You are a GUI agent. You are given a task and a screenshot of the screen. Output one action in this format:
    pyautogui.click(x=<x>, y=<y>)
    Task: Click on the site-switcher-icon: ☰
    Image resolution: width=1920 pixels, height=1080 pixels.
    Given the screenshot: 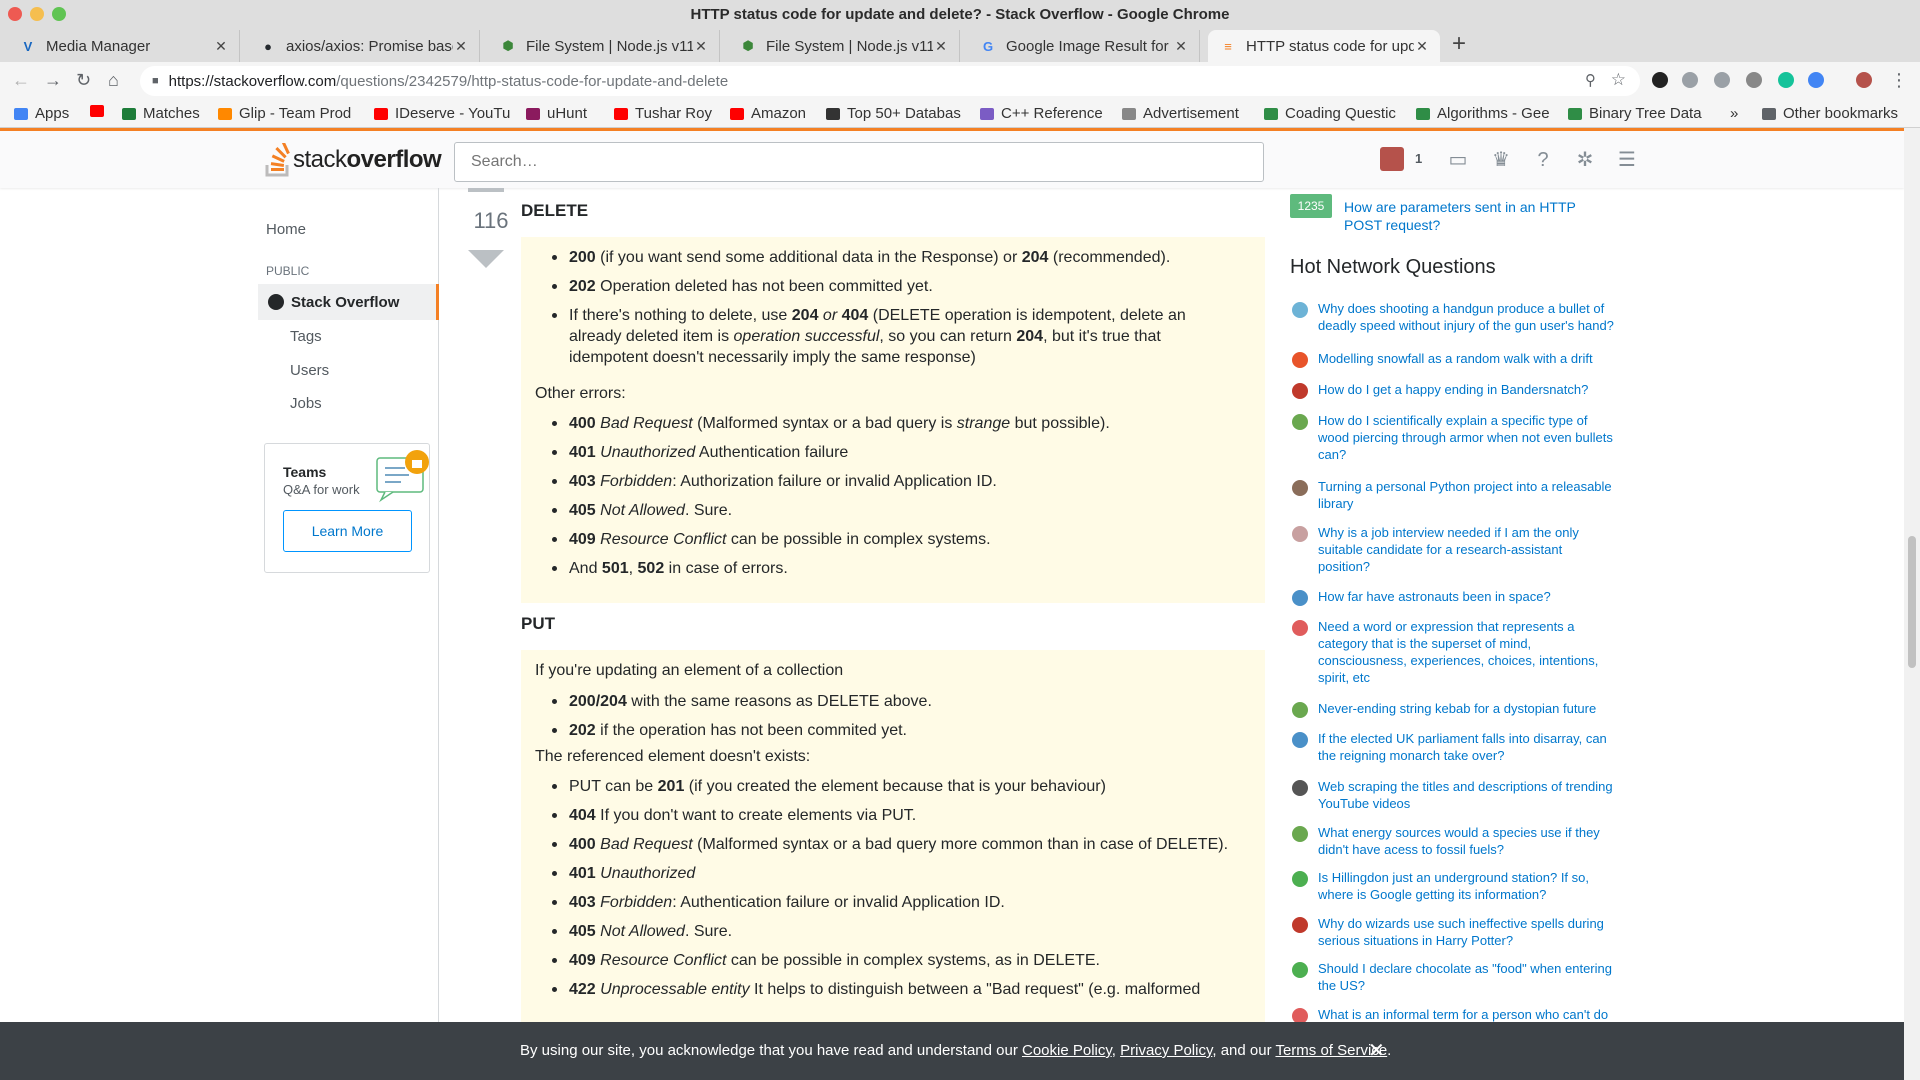 What is the action you would take?
    pyautogui.click(x=1627, y=160)
    